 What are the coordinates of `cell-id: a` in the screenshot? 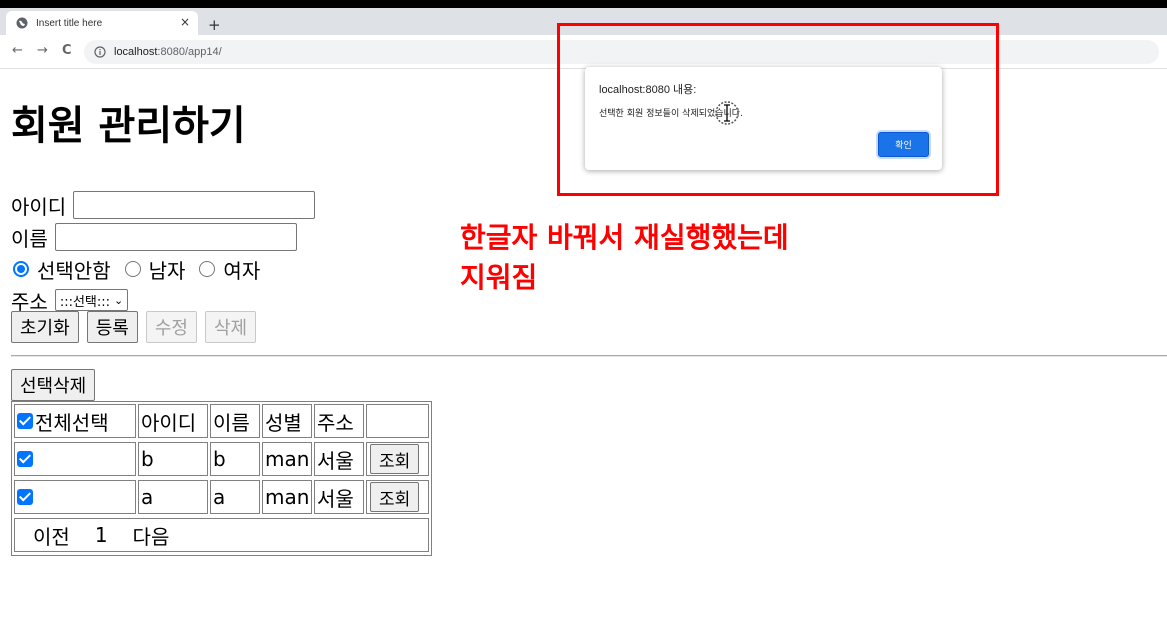 It's located at (173, 497).